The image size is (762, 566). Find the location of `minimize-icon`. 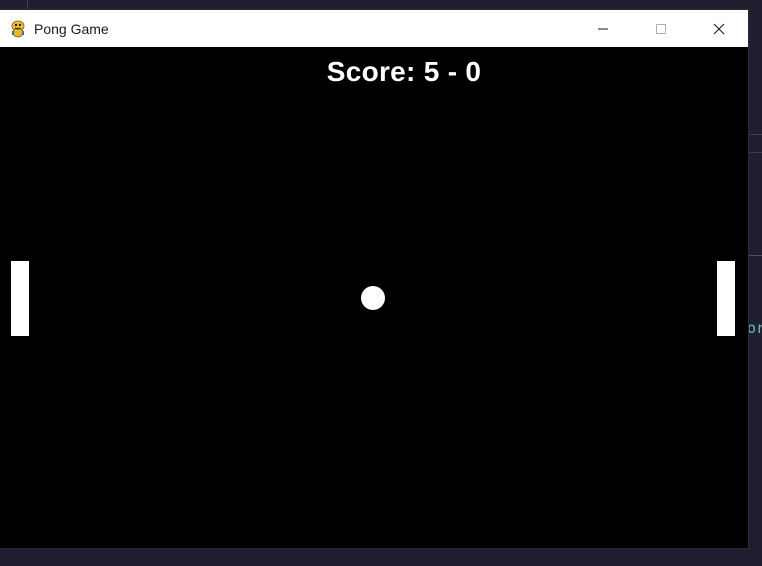

minimize-icon is located at coordinates (603, 28).